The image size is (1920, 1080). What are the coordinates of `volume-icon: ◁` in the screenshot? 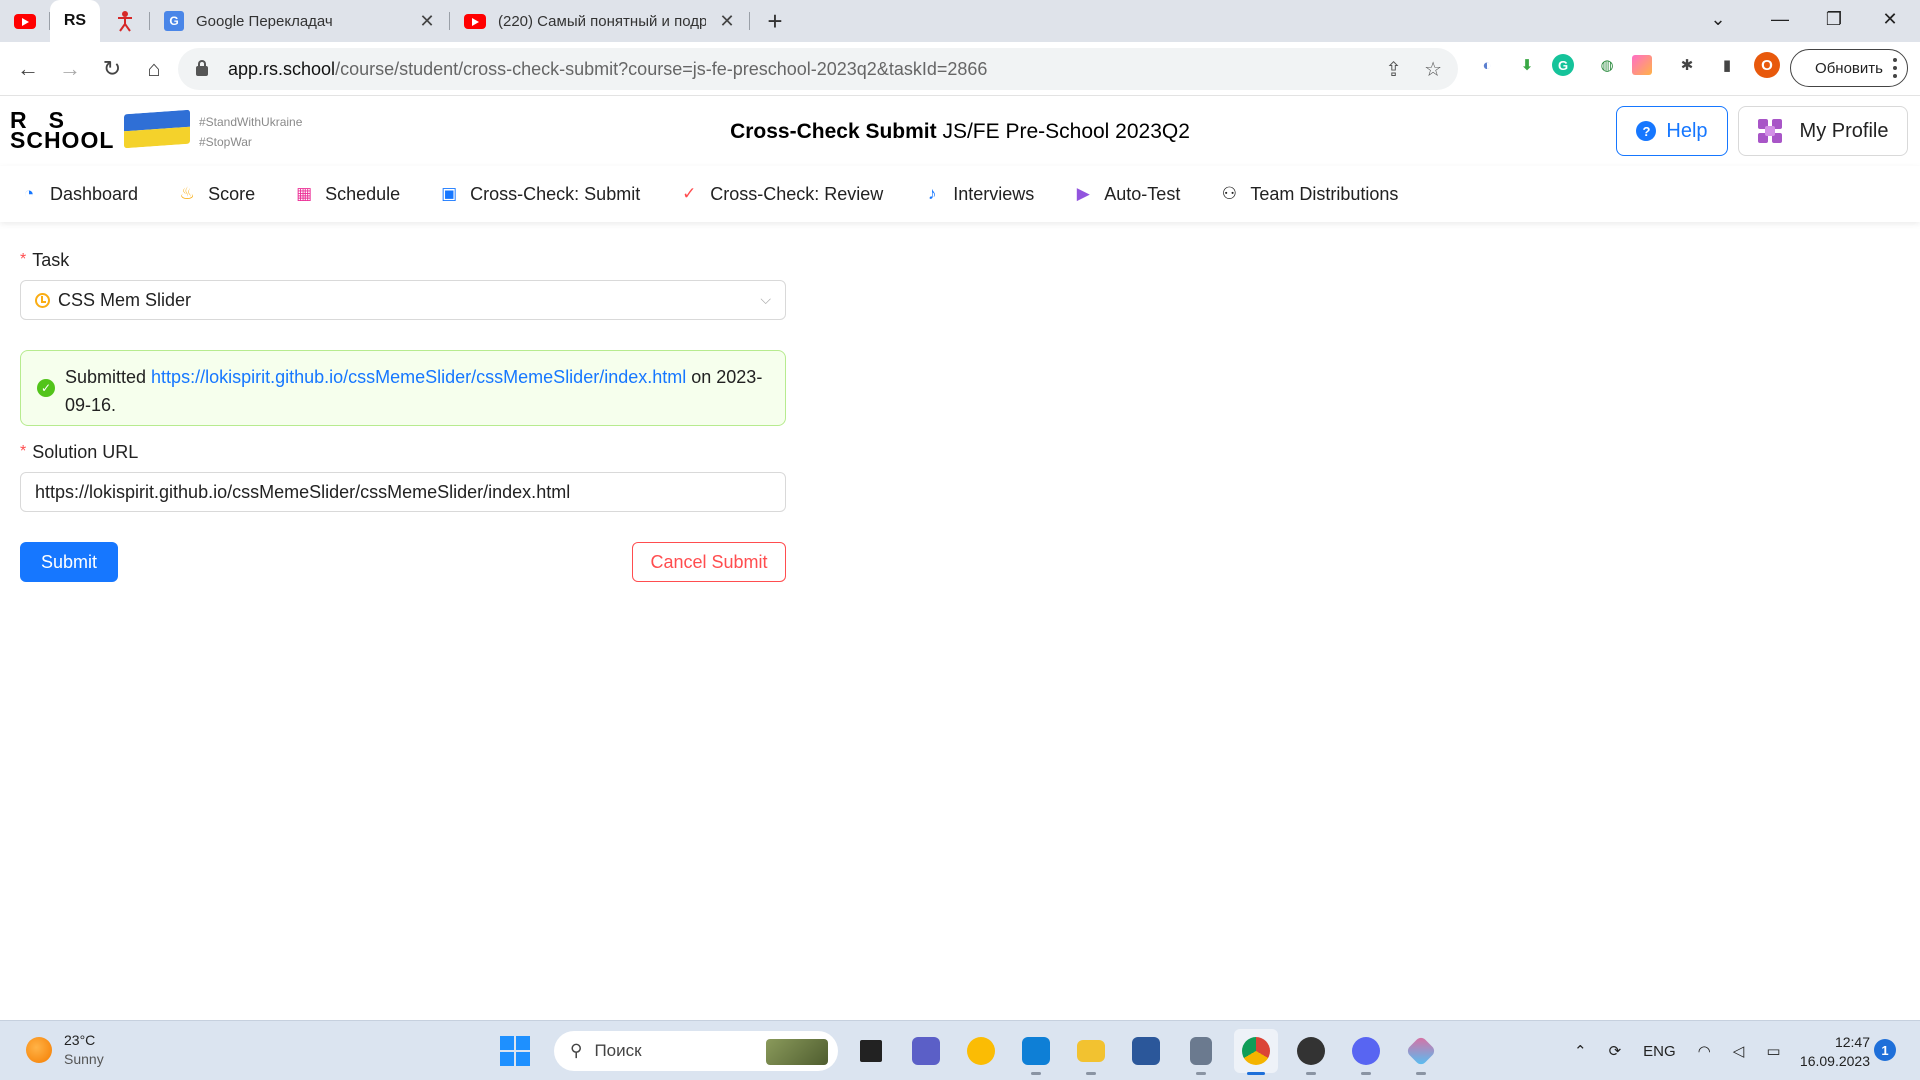 It's located at (1739, 1051).